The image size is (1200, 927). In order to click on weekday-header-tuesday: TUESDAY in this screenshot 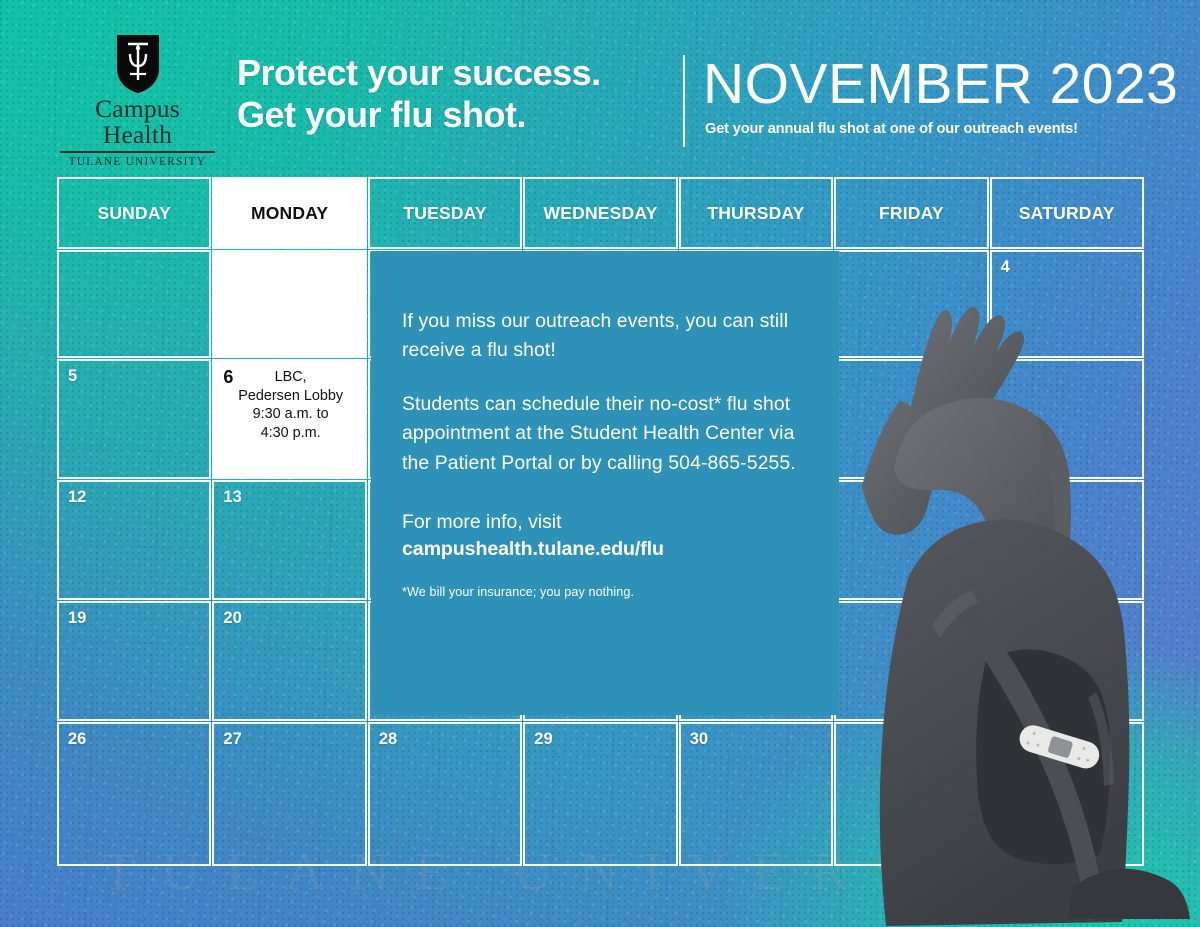, I will do `click(445, 213)`.